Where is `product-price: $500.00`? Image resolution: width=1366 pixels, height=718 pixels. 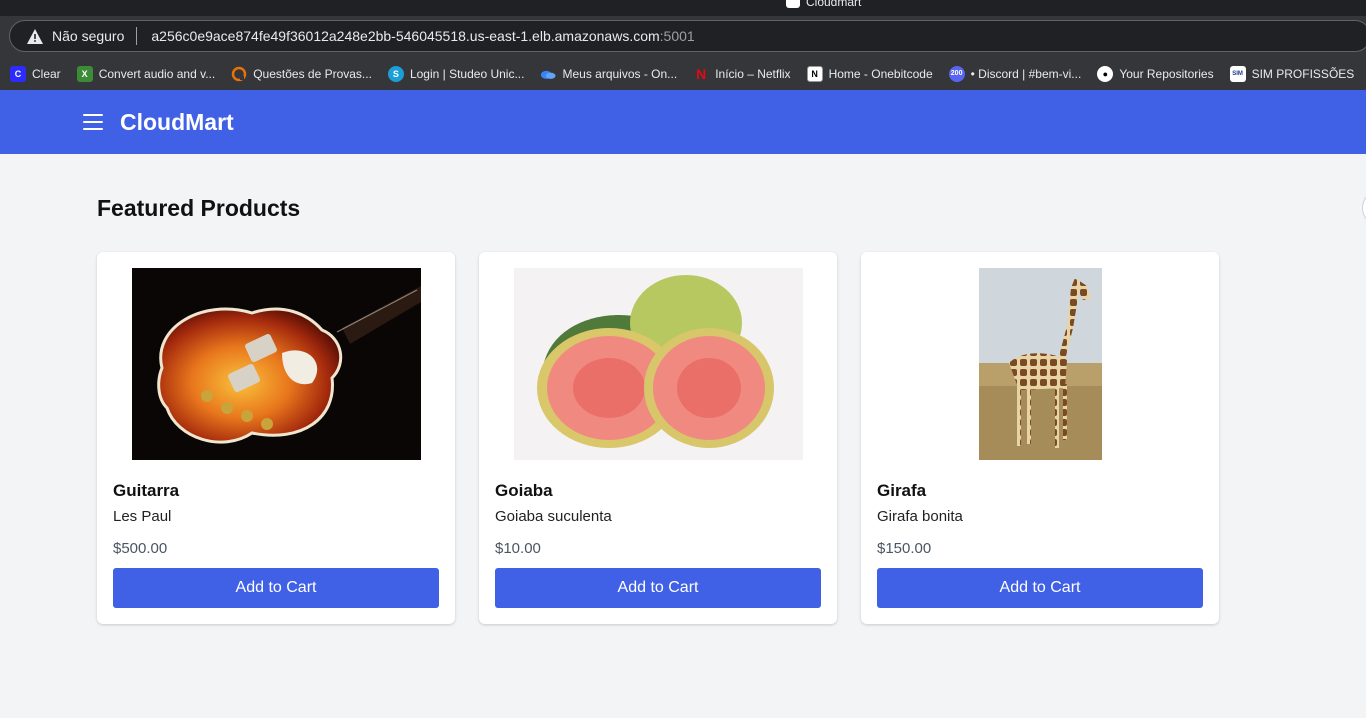 product-price: $500.00 is located at coordinates (140, 548).